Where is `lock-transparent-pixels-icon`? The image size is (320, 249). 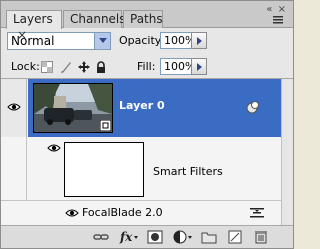
lock-transparent-pixels-icon is located at coordinates (47, 67).